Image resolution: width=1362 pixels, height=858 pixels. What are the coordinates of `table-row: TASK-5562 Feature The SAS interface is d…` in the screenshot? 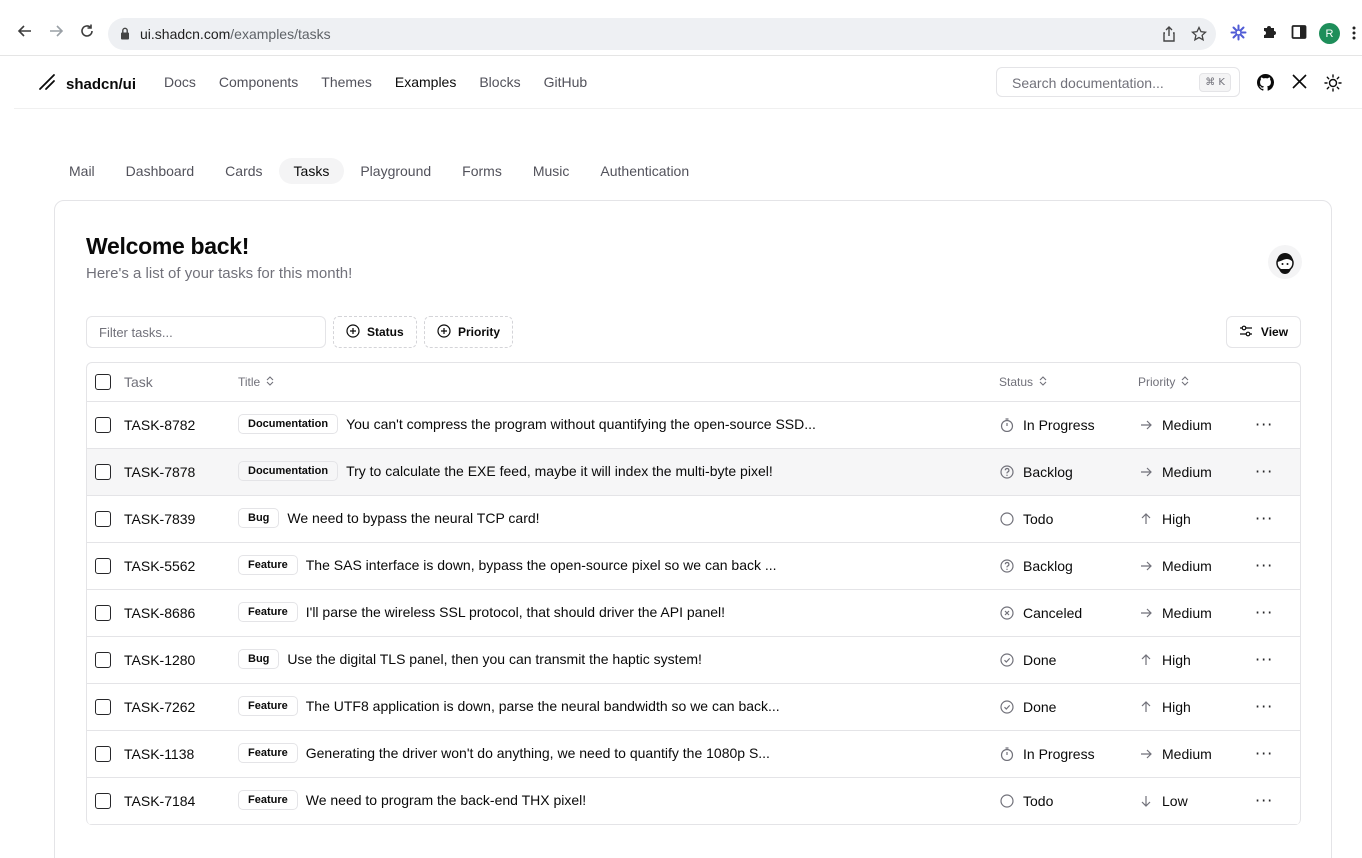 It's located at (693, 566).